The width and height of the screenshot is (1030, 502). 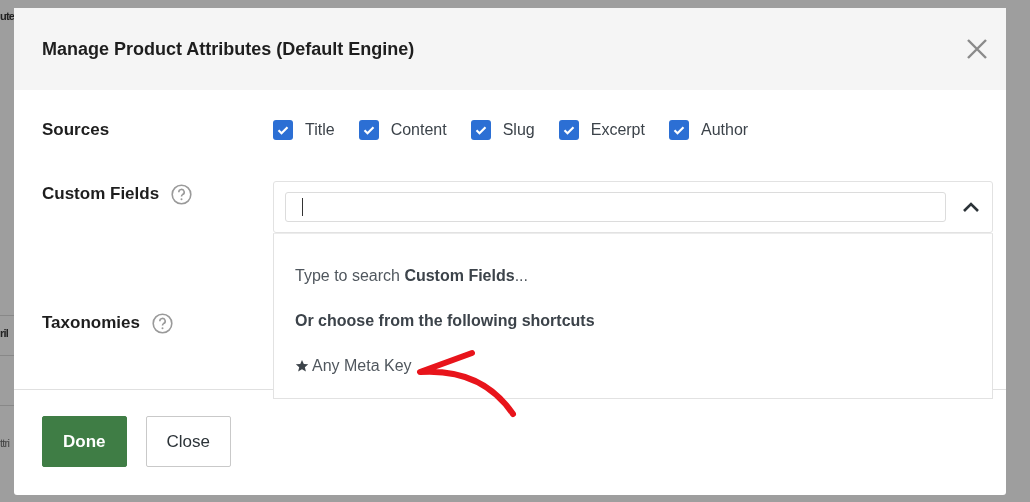 I want to click on search-field, so click(x=615, y=207).